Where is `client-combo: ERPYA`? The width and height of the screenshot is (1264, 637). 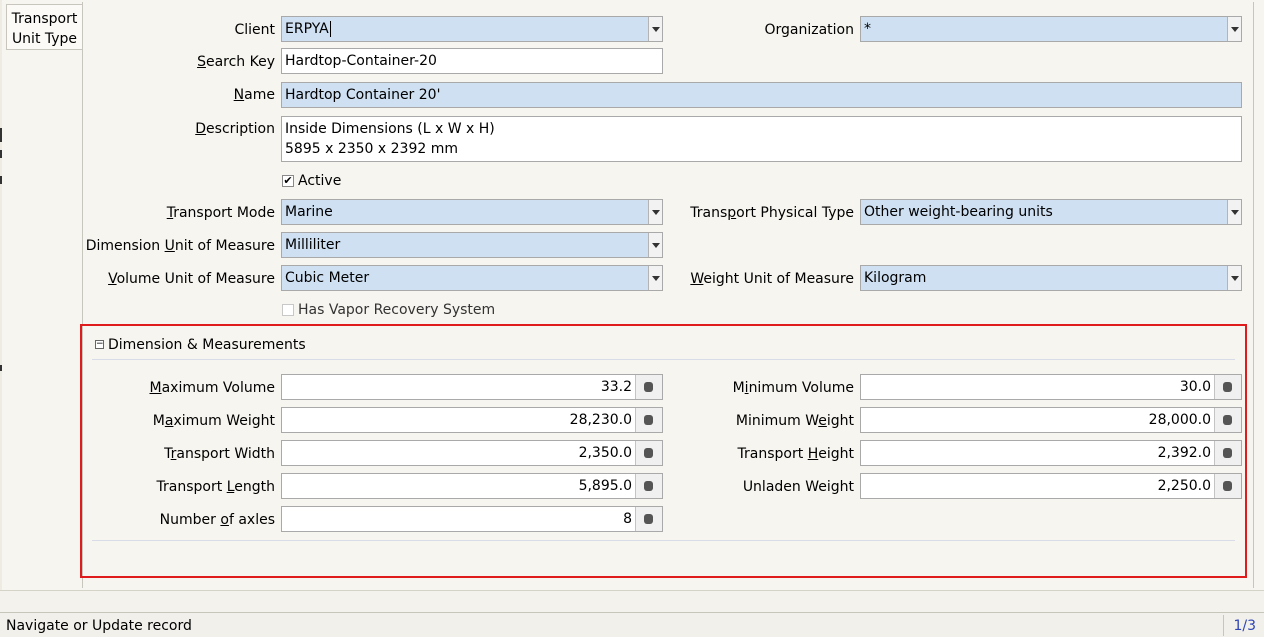 client-combo: ERPYA is located at coordinates (472, 29).